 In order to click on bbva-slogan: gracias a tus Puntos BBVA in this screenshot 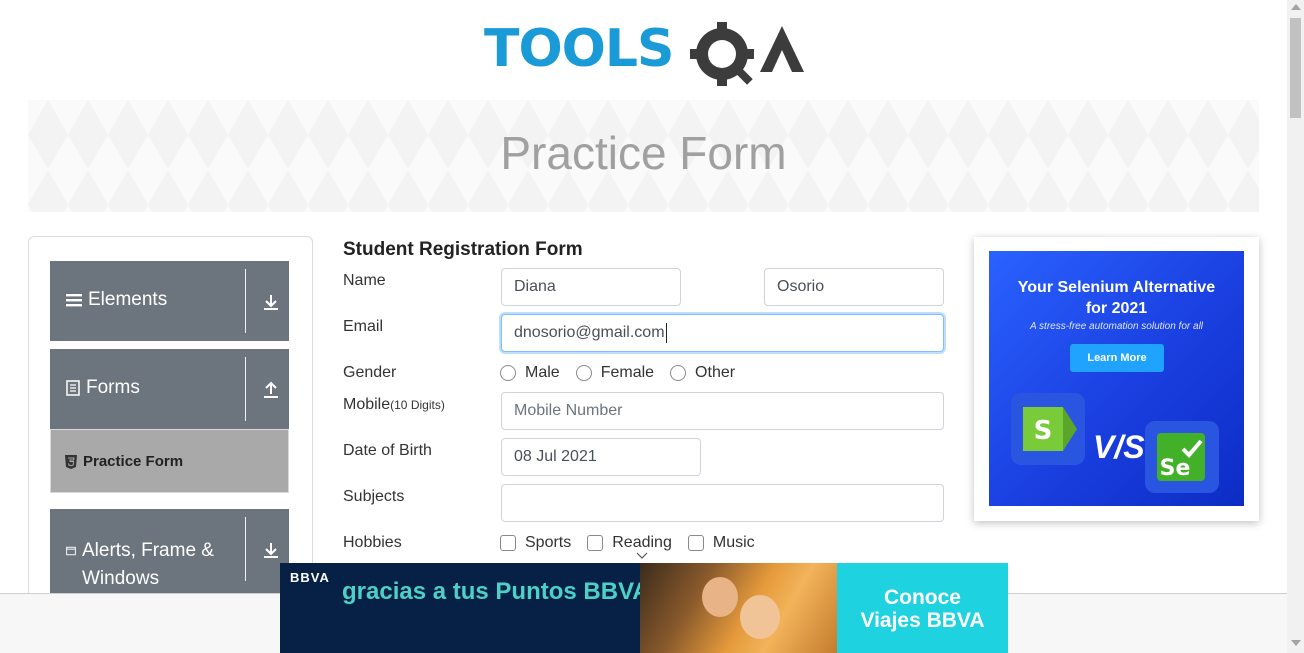, I will do `click(496, 591)`.